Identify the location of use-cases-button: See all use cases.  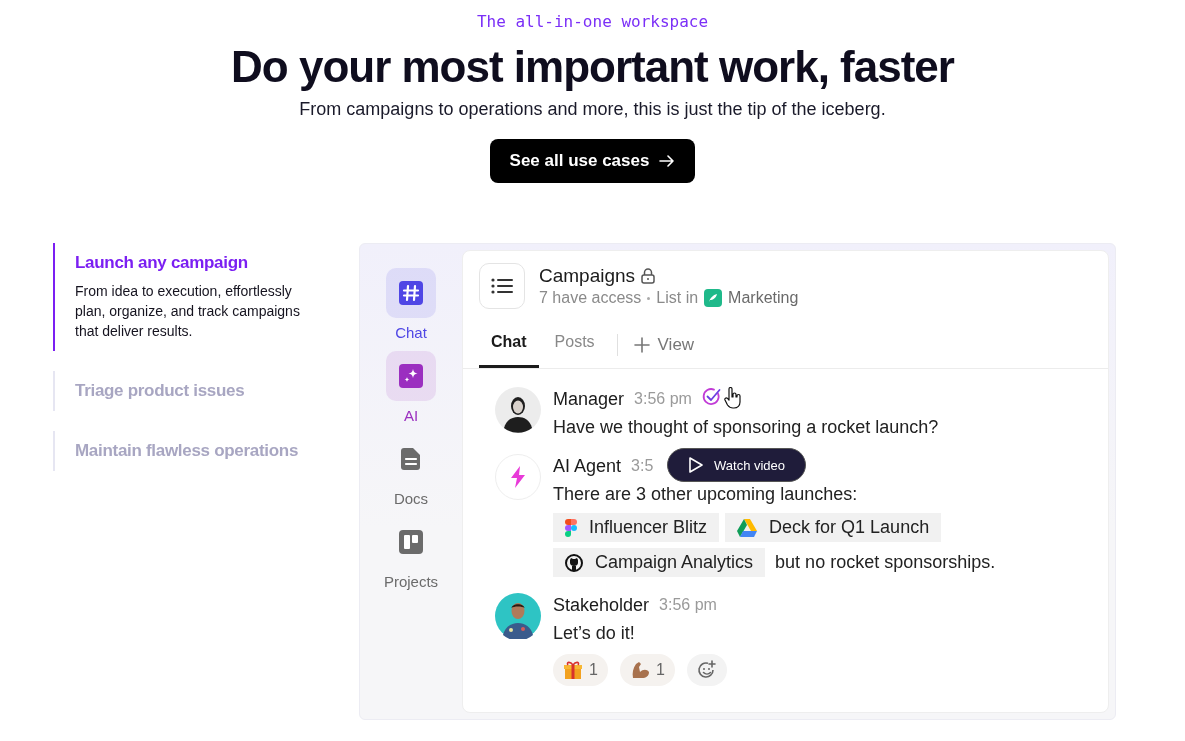
(592, 161).